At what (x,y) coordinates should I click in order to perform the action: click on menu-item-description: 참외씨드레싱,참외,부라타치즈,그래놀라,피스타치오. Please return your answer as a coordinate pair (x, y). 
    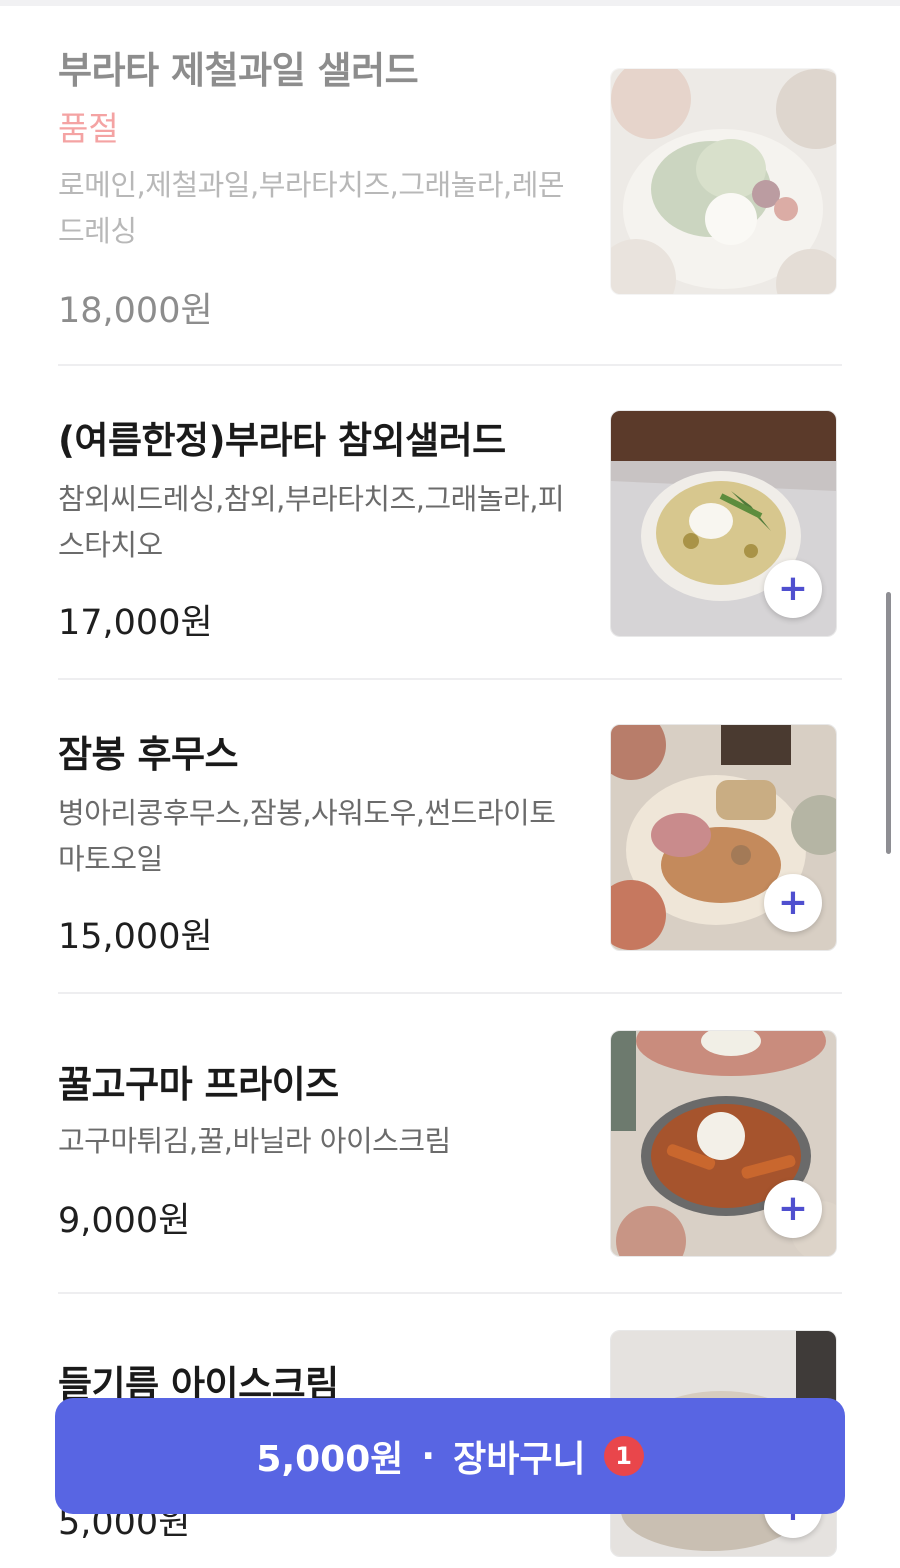
    Looking at the image, I should click on (311, 522).